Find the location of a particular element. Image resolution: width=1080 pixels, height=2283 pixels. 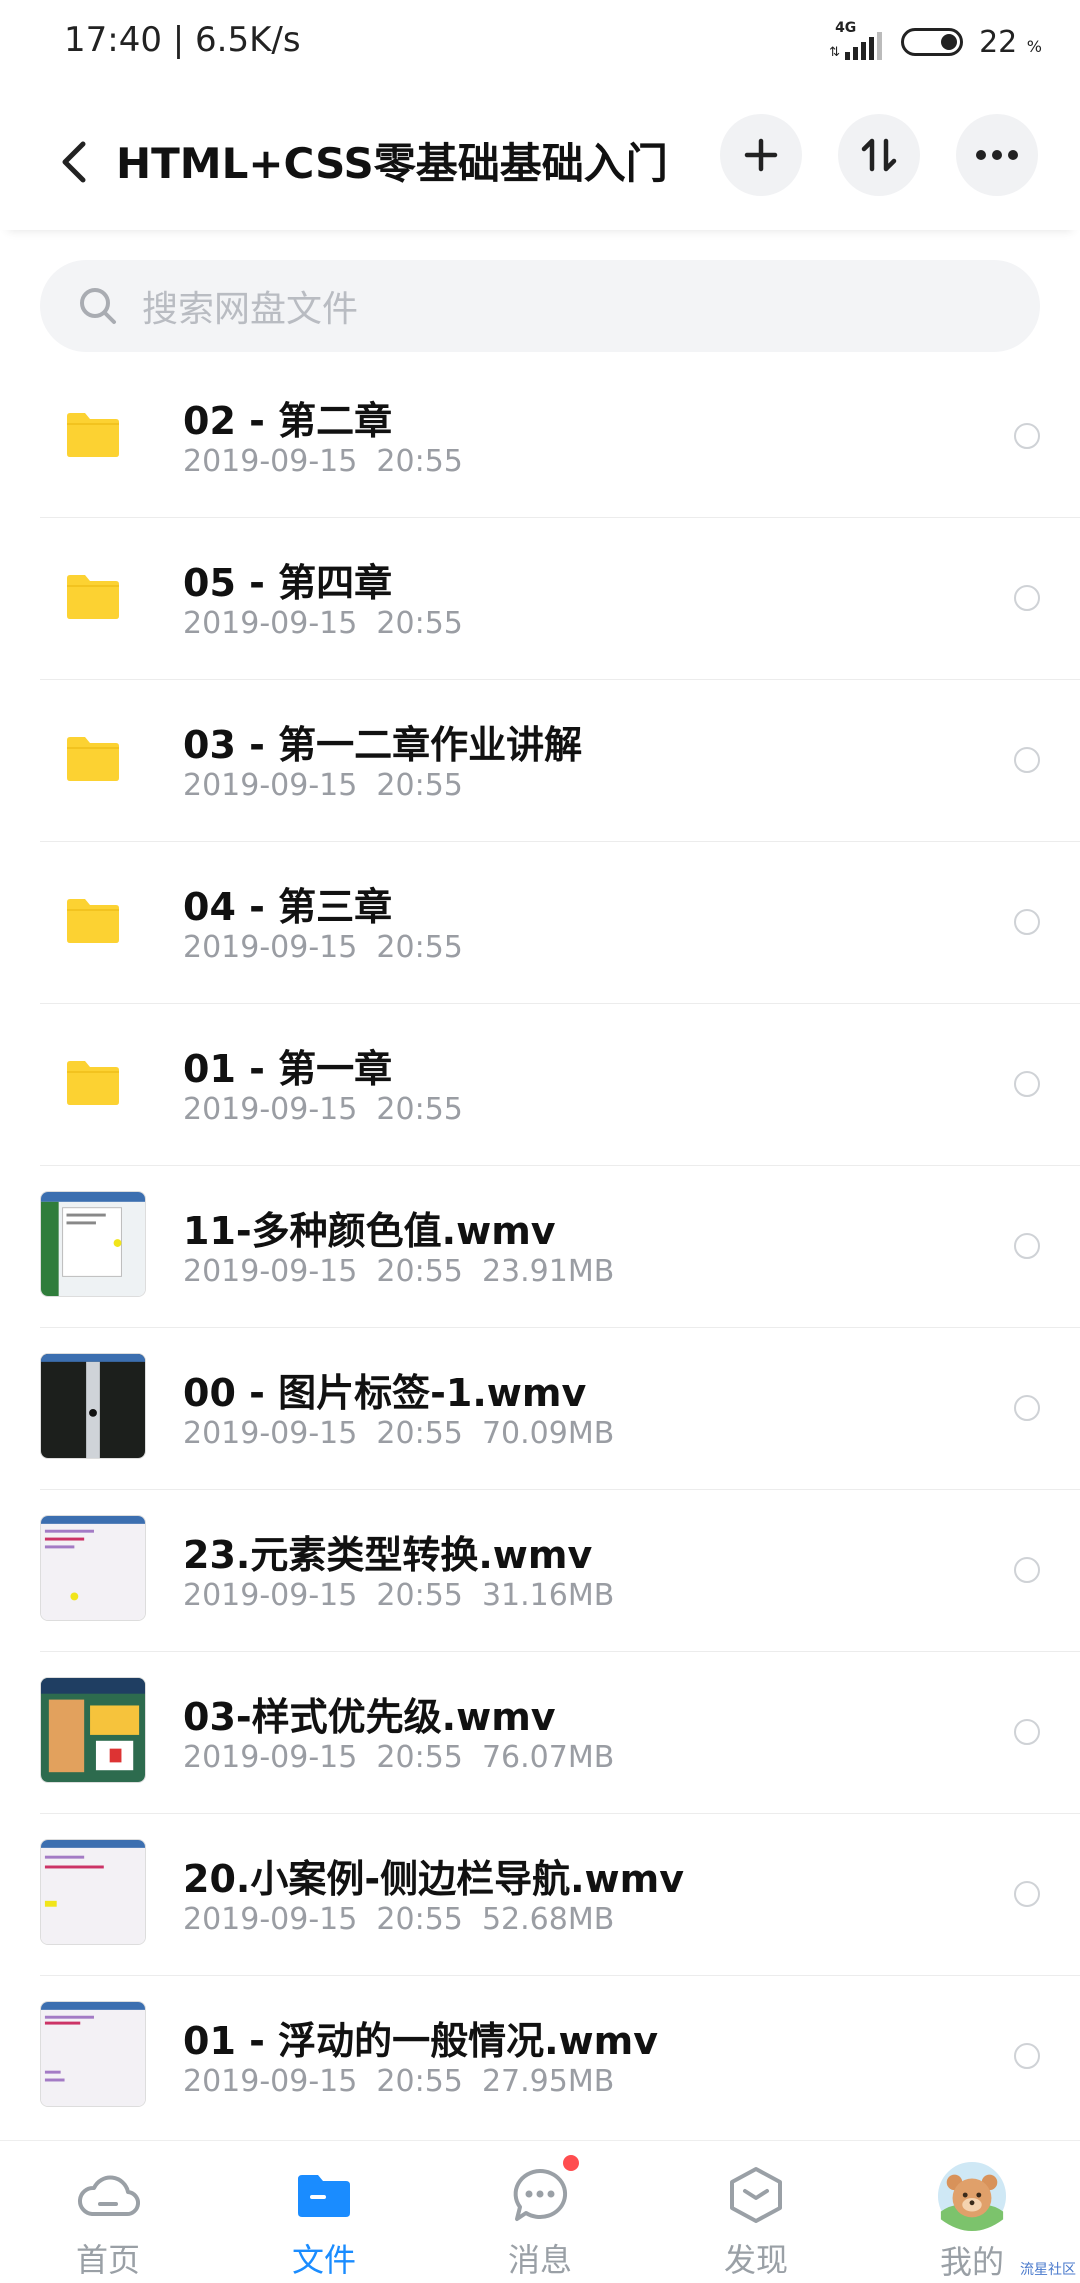

file-name: 00 - 图片标签-1.wmv is located at coordinates (385, 1393).